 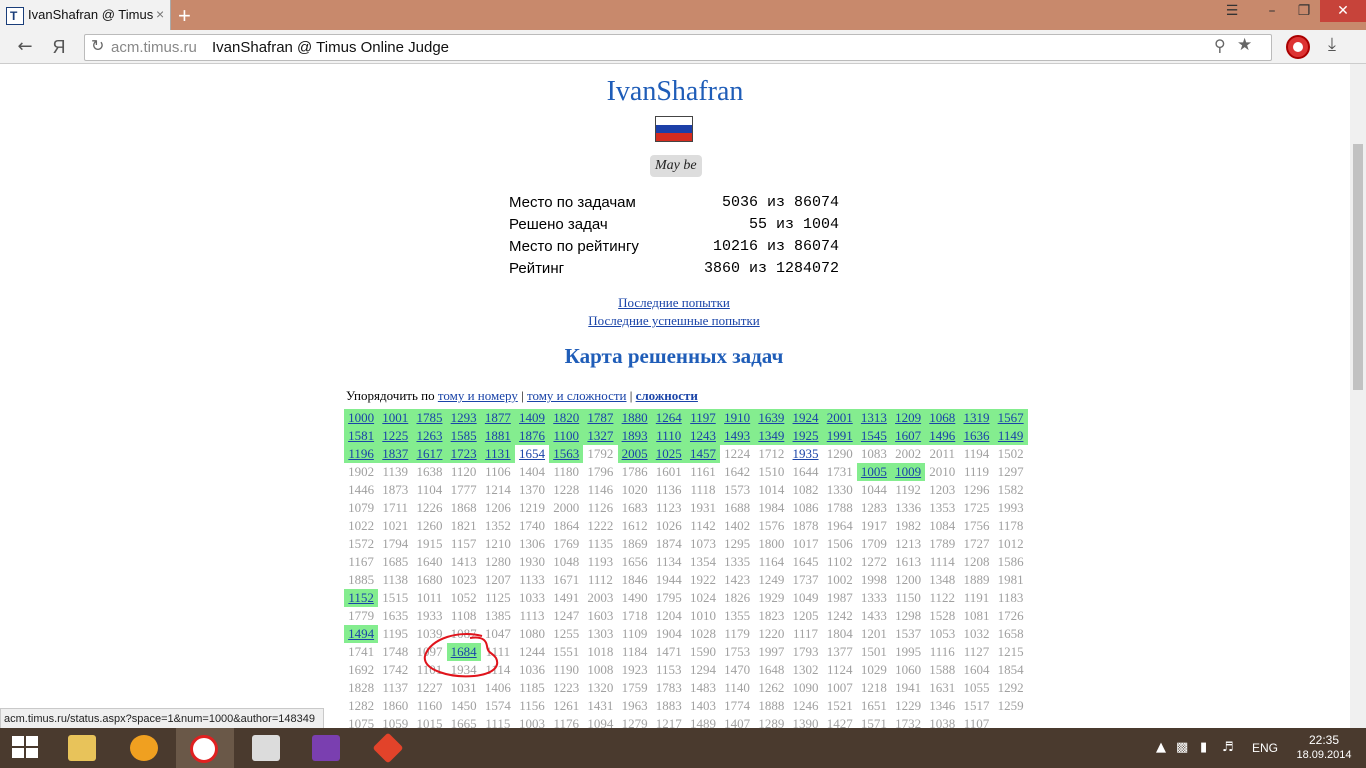 I want to click on problem-link-1931: 1931, so click(x=703, y=508).